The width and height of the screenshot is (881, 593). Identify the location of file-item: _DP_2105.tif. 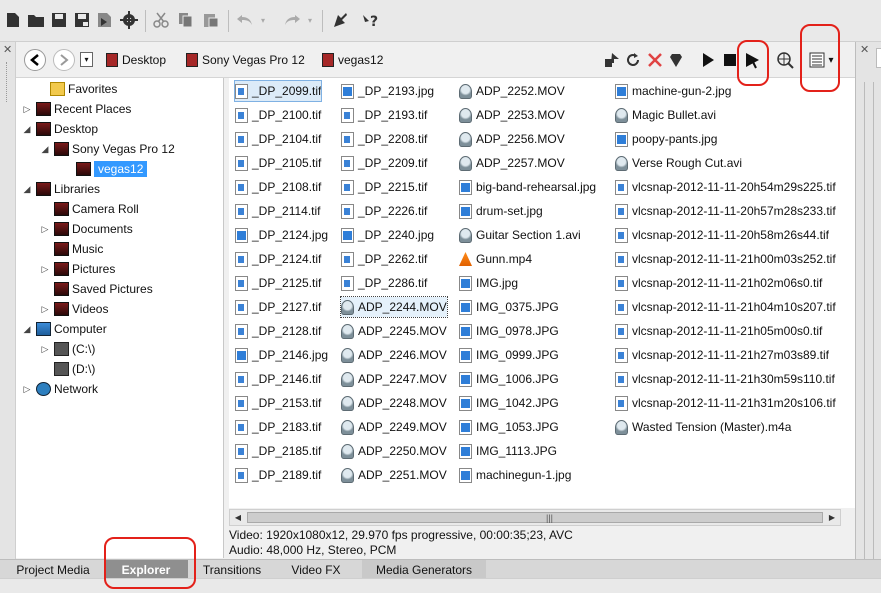
(278, 163).